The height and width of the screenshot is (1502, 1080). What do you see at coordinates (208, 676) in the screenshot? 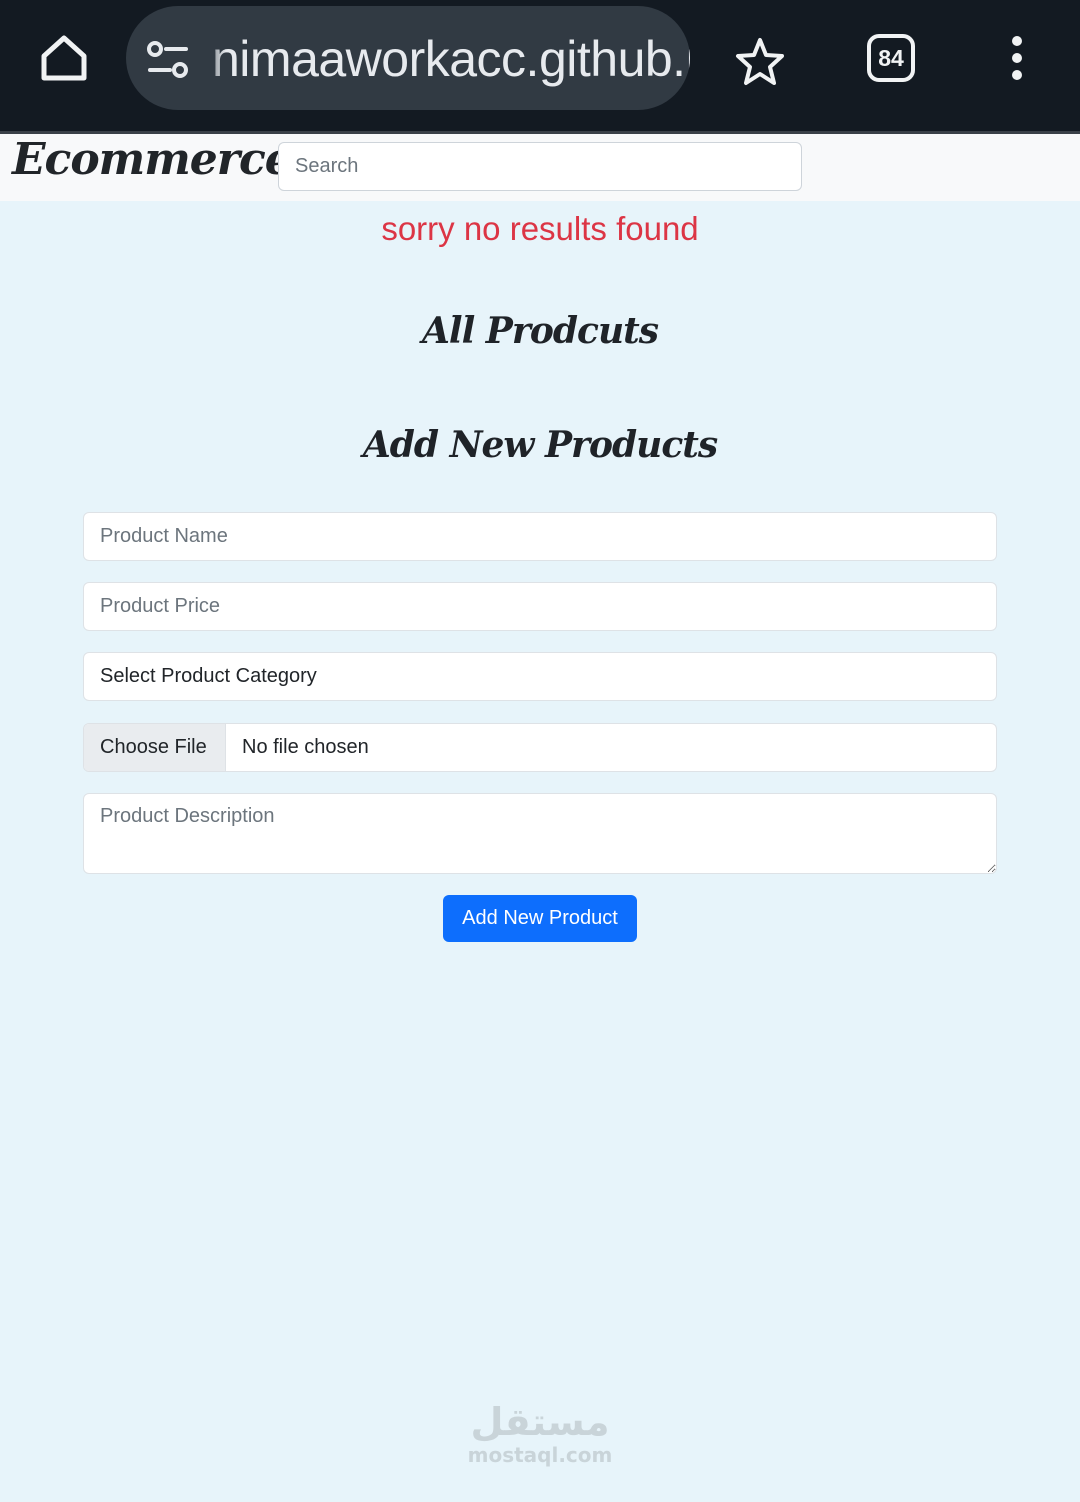
I see `category-selected-value: Select Product Category` at bounding box center [208, 676].